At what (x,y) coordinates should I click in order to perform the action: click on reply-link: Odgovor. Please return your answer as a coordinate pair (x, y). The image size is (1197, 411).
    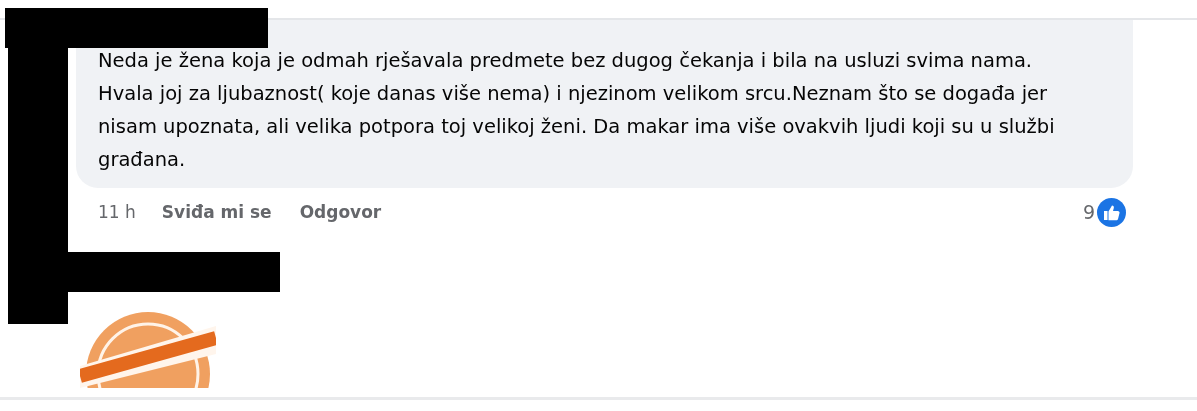
    Looking at the image, I should click on (340, 212).